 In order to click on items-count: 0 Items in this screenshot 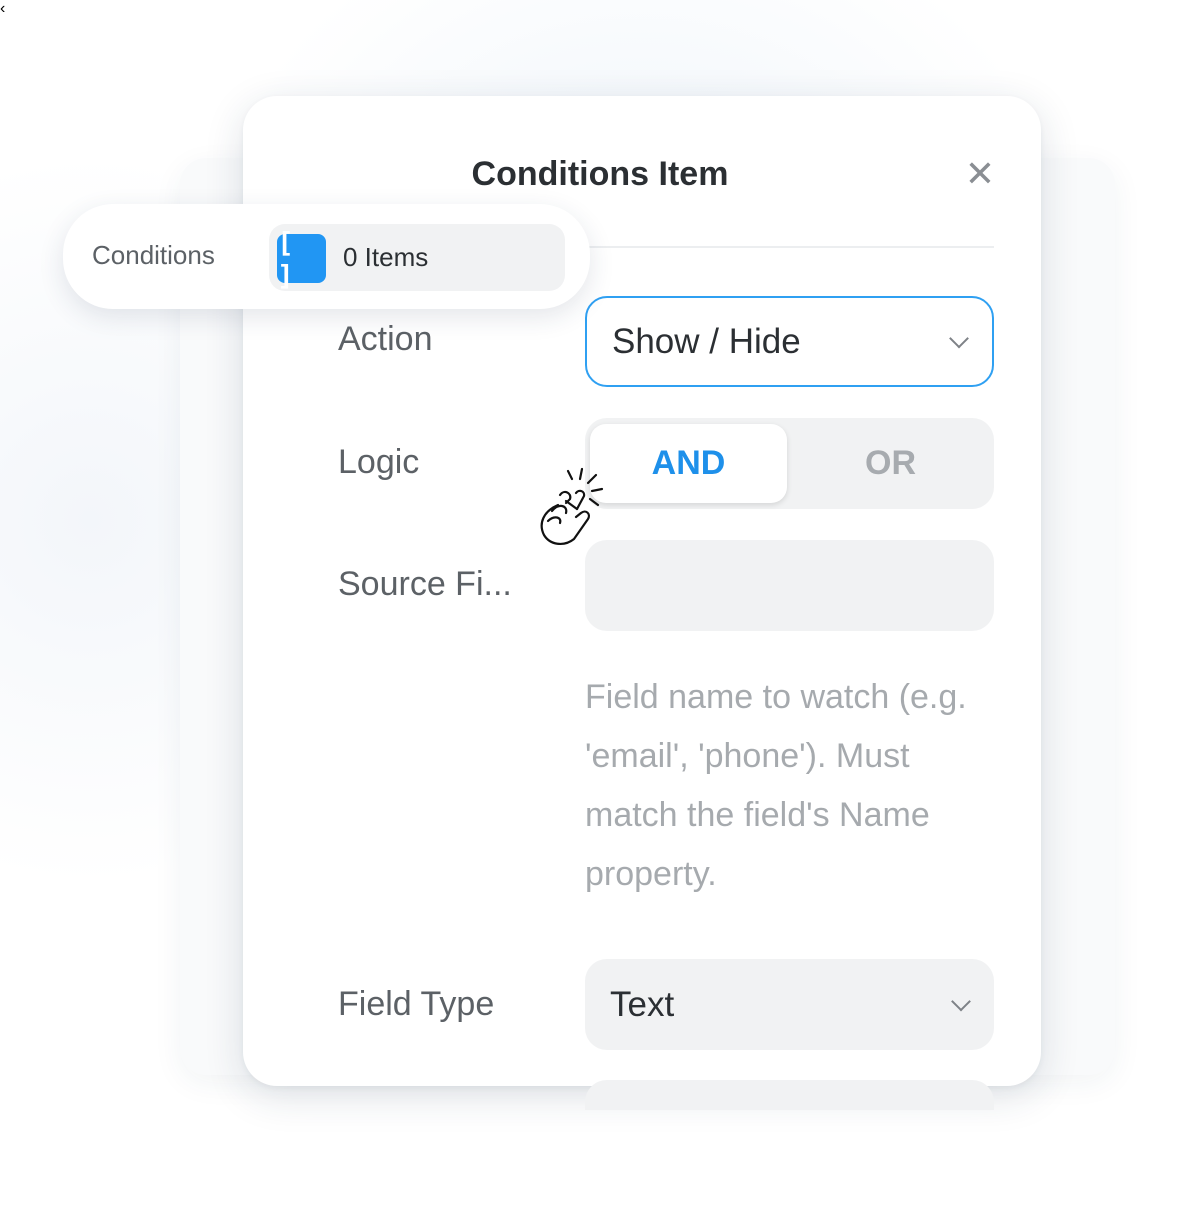, I will do `click(386, 257)`.